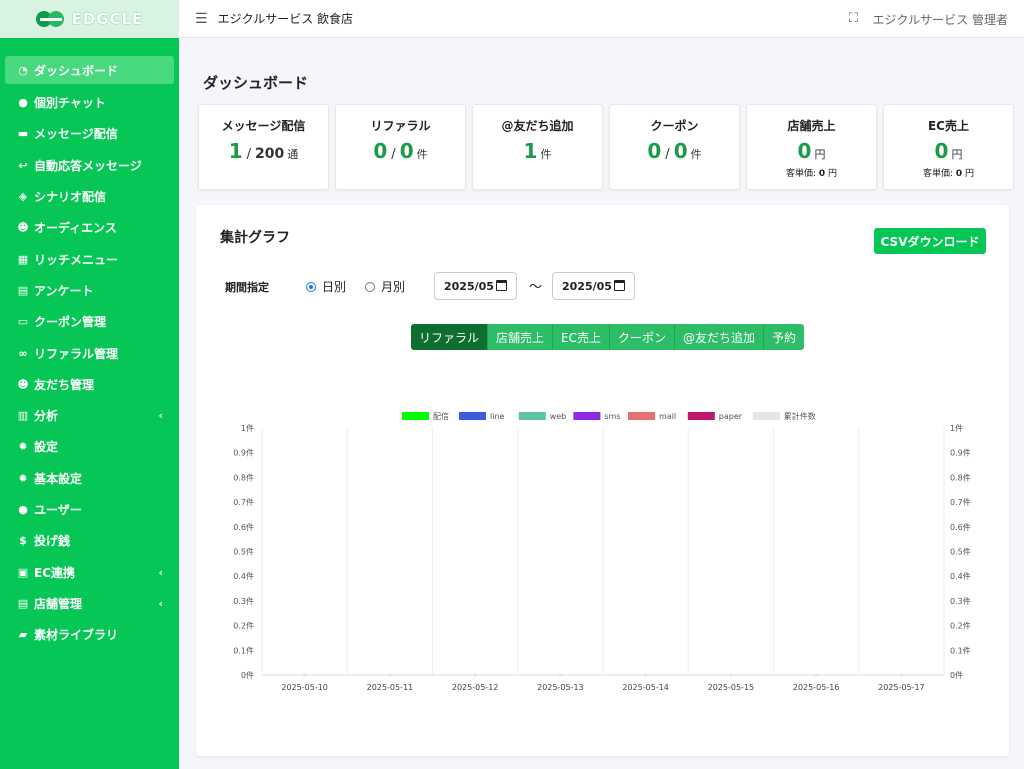 This screenshot has width=1024, height=769. Describe the element at coordinates (560, 687) in the screenshot. I see `x-tick-label: 2025-05-13` at that location.